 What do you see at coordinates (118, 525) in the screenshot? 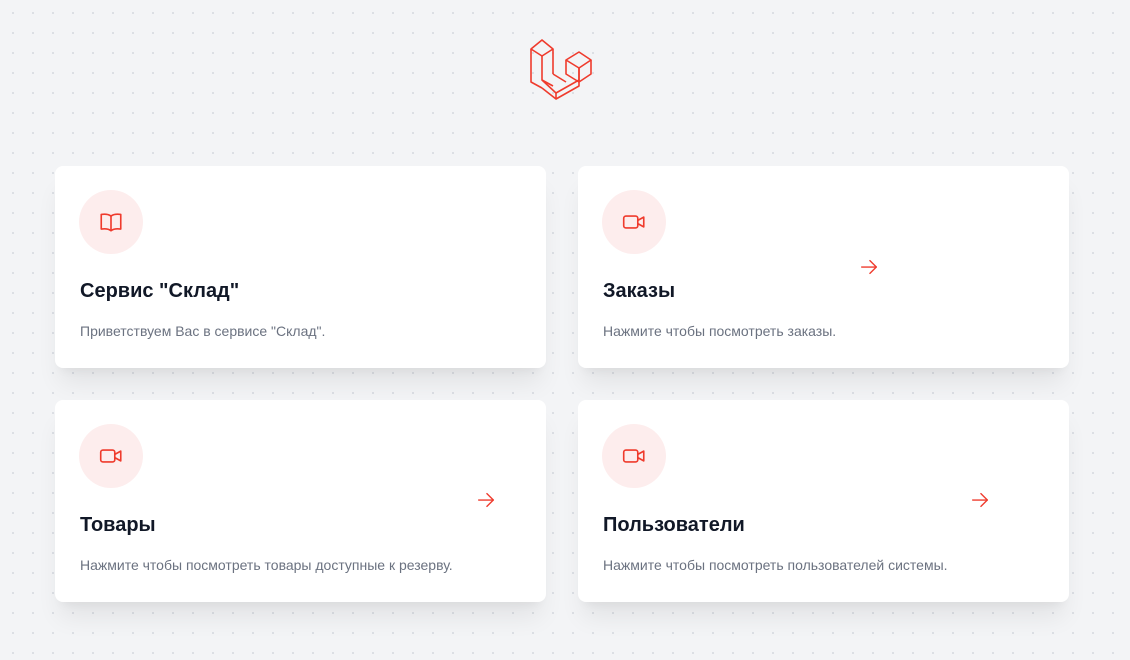
I see `card-title: Товары` at bounding box center [118, 525].